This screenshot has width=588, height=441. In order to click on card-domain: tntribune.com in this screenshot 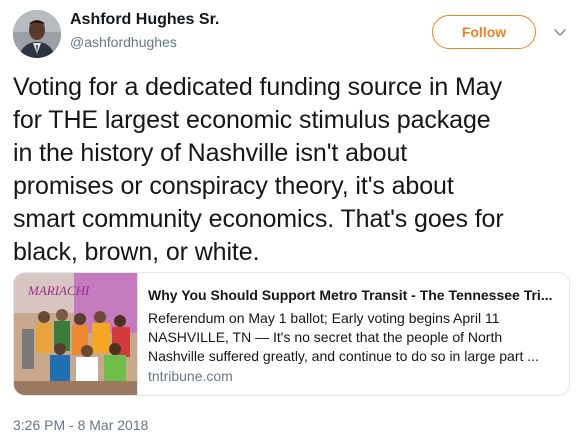, I will do `click(190, 376)`.